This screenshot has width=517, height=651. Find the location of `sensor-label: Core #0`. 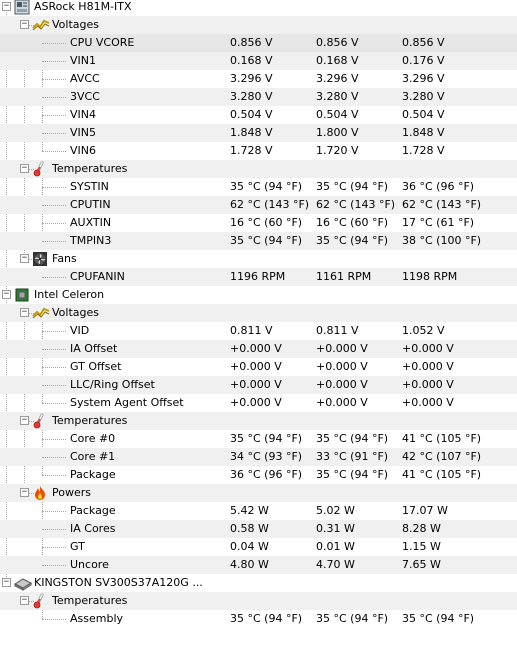

sensor-label: Core #0 is located at coordinates (93, 438).